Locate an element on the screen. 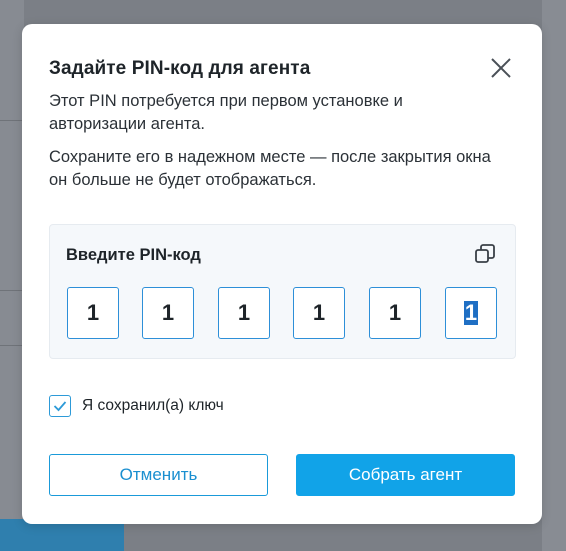 The height and width of the screenshot is (551, 566). saved-key-checkbox-row: Я сохранил(а) ключ is located at coordinates (136, 406).